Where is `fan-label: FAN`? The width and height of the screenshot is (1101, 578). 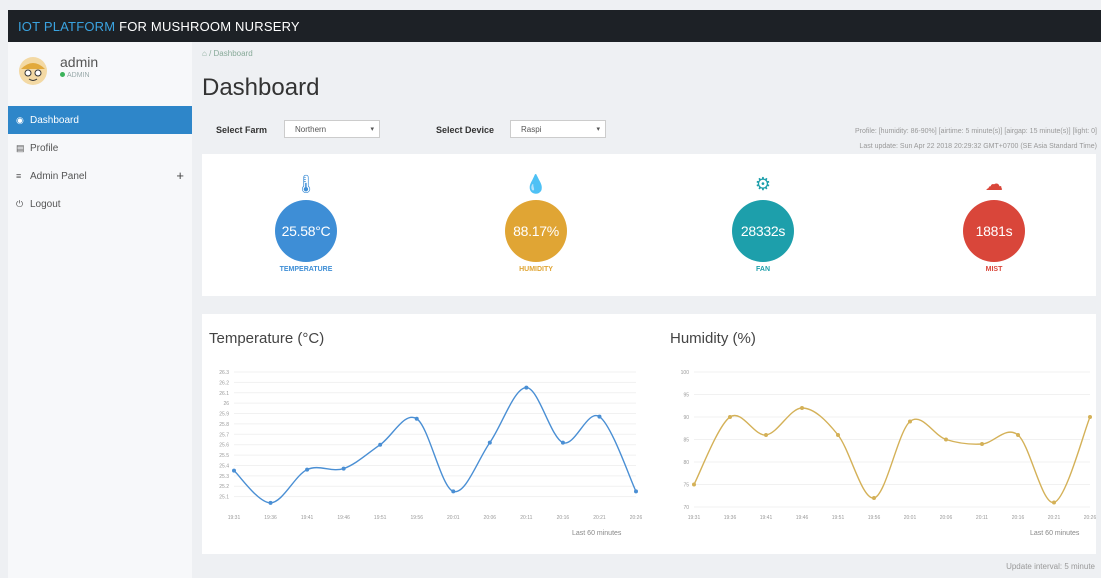
fan-label: FAN is located at coordinates (763, 269).